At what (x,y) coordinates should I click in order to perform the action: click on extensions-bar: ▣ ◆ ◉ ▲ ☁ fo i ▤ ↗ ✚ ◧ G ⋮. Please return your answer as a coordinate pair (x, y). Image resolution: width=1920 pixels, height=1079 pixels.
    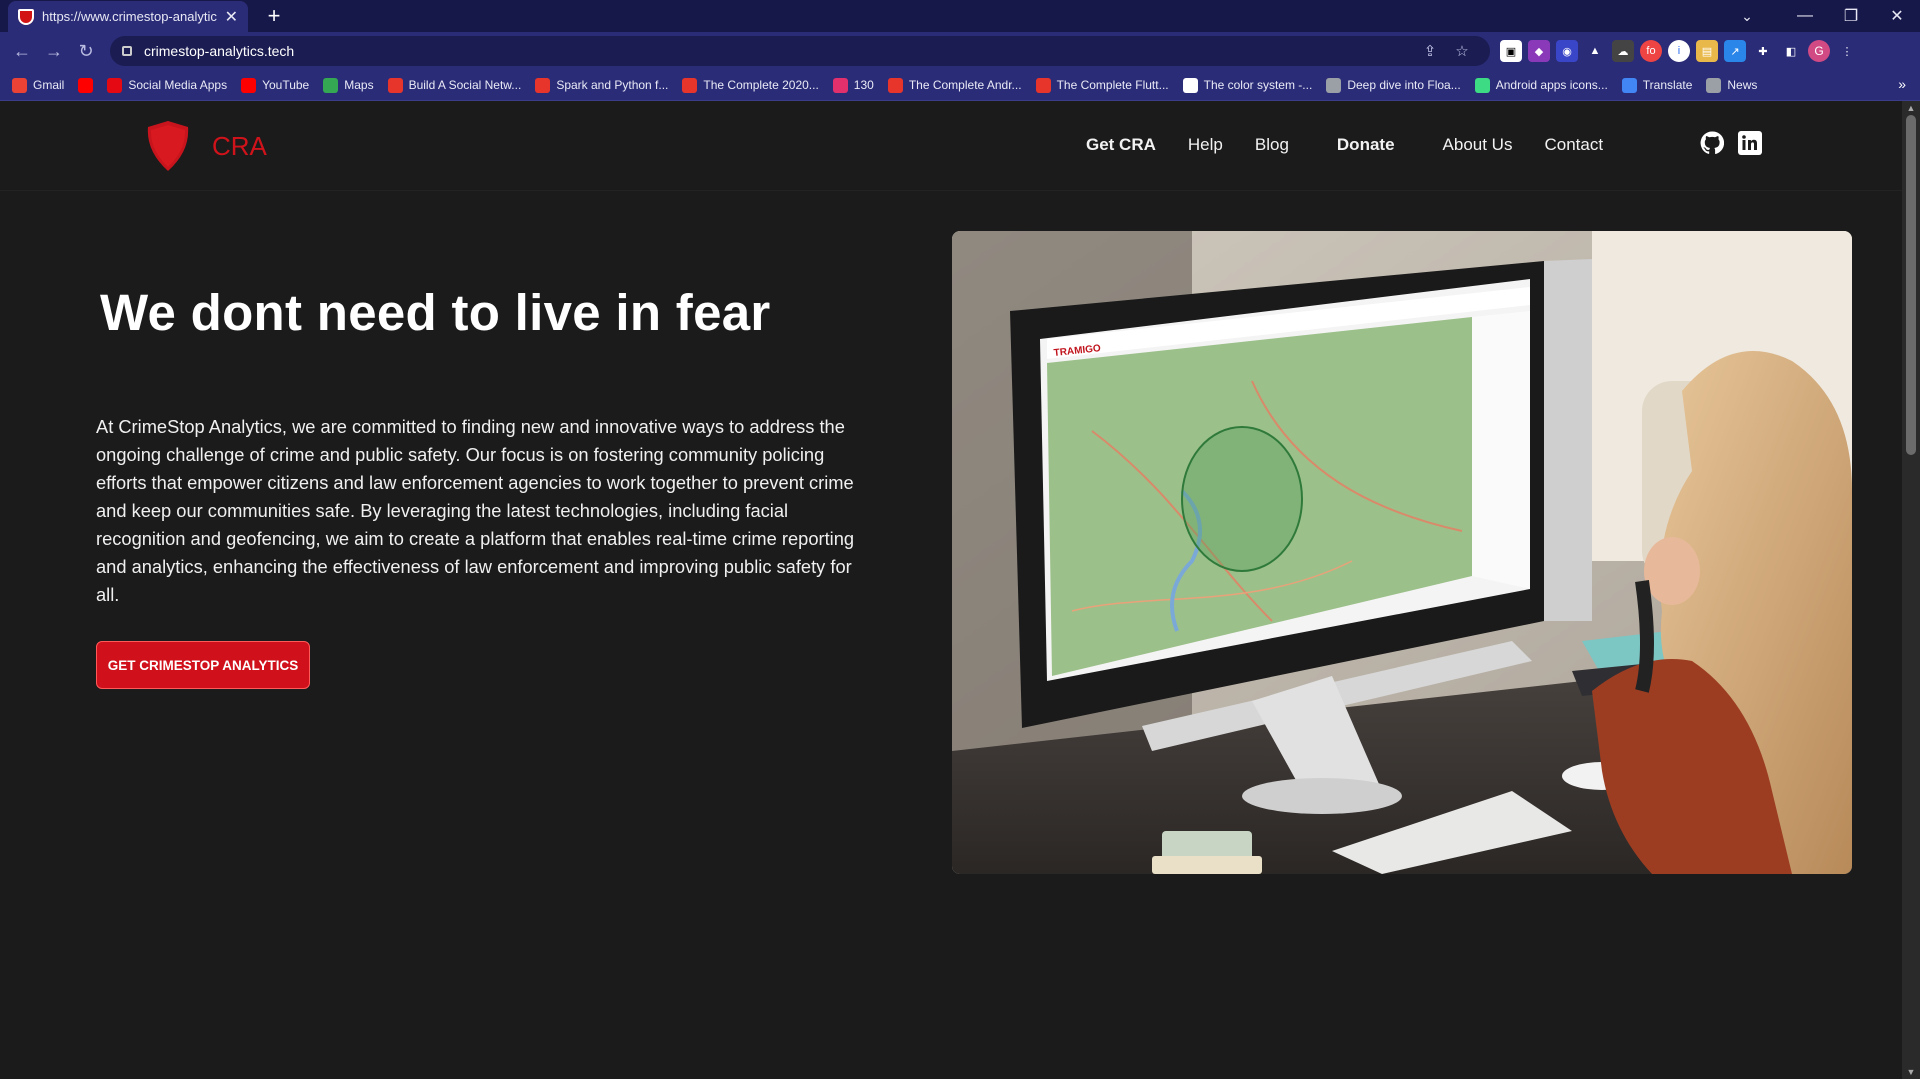
    Looking at the image, I should click on (1679, 51).